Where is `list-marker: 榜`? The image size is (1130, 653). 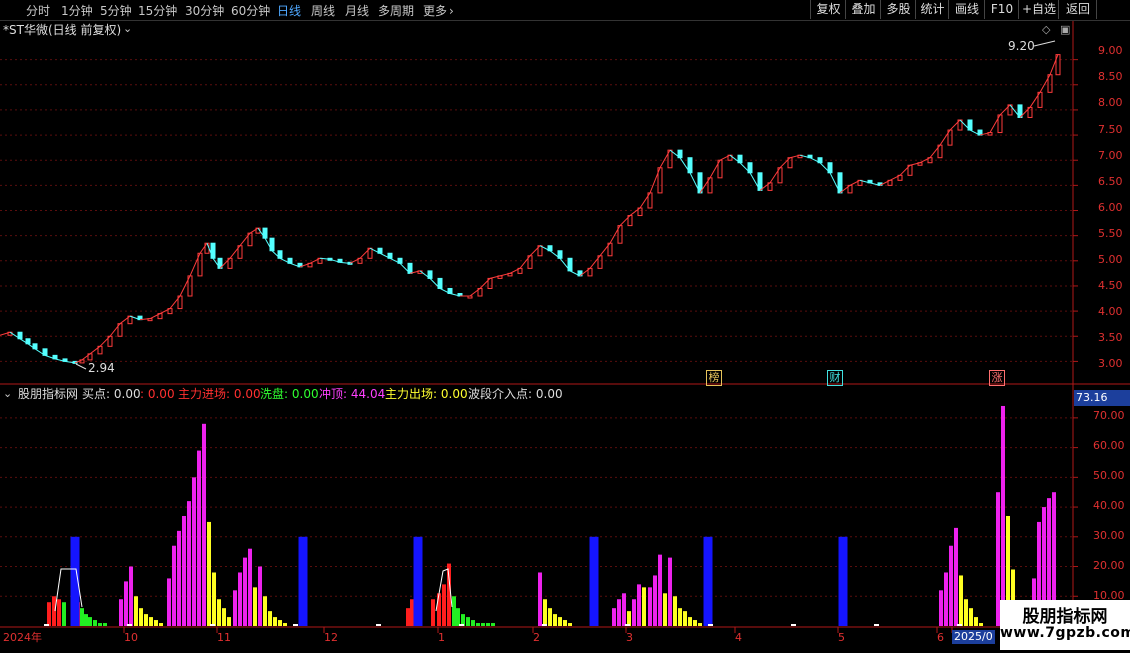
list-marker: 榜 is located at coordinates (714, 378).